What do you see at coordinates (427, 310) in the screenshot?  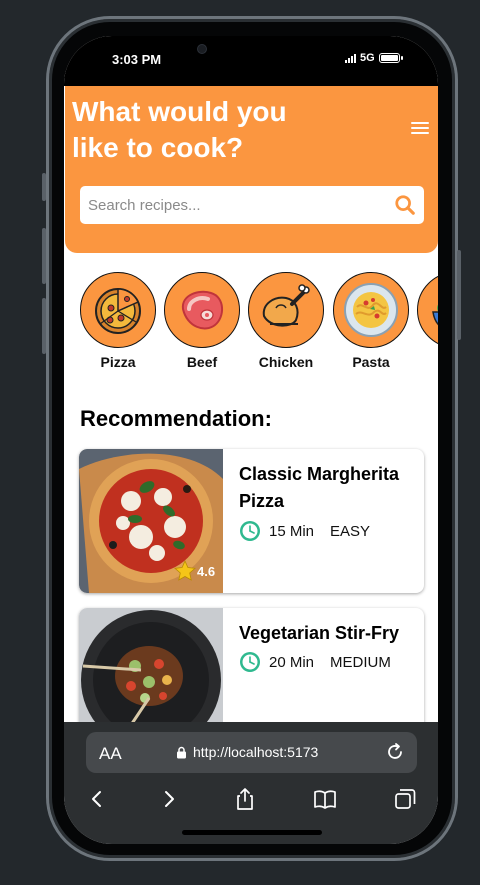 I see `salad-icon` at bounding box center [427, 310].